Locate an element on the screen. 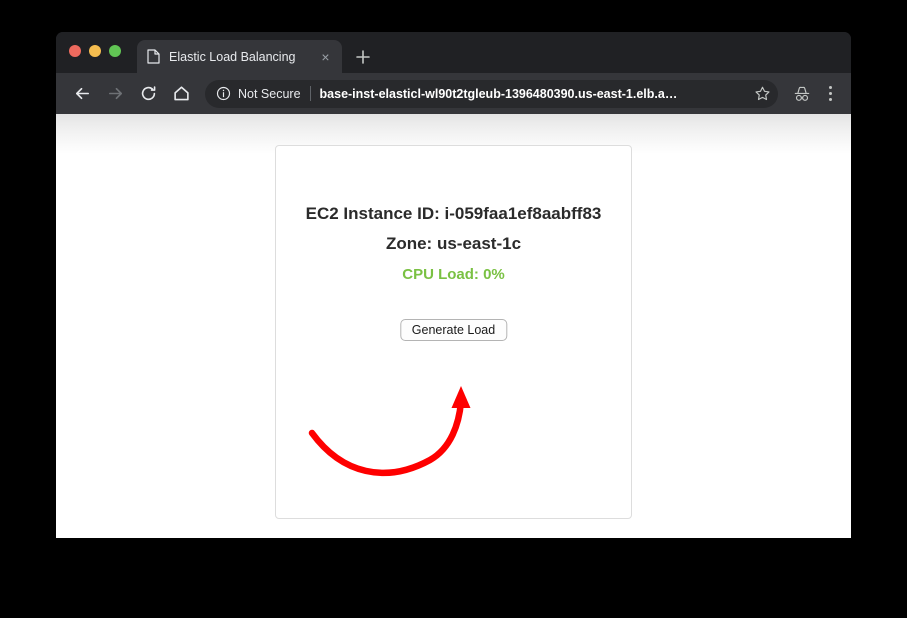 The height and width of the screenshot is (618, 907). close-window-button is located at coordinates (75, 51).